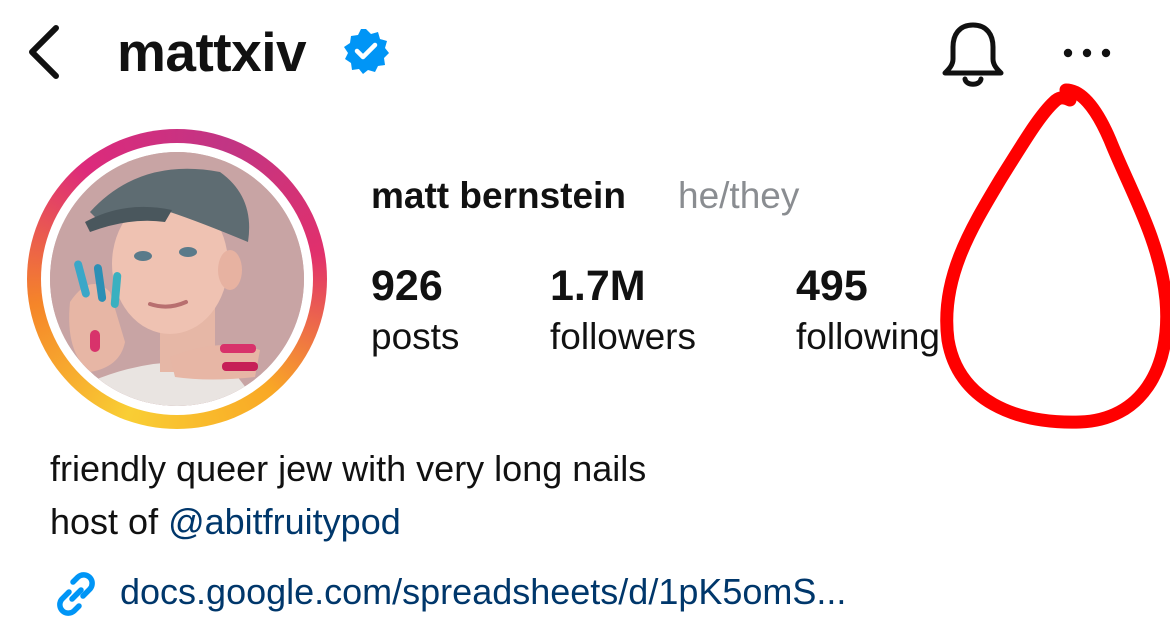 This screenshot has height=630, width=1170. Describe the element at coordinates (109, 521) in the screenshot. I see `bio-host-prefix: host of` at that location.